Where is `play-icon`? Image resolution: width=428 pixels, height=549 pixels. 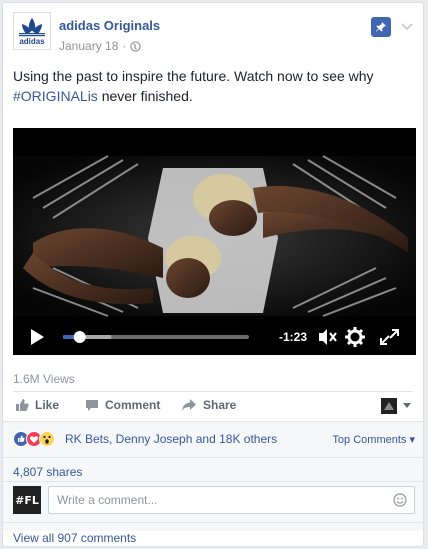
play-icon is located at coordinates (37, 337).